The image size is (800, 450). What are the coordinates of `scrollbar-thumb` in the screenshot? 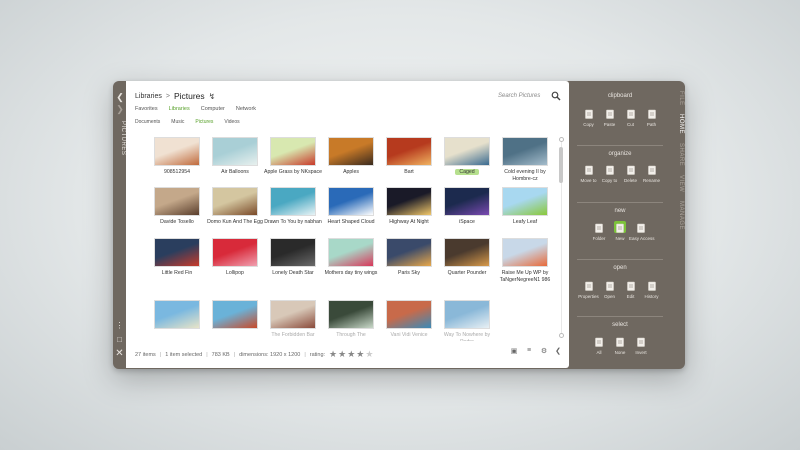 It's located at (561, 165).